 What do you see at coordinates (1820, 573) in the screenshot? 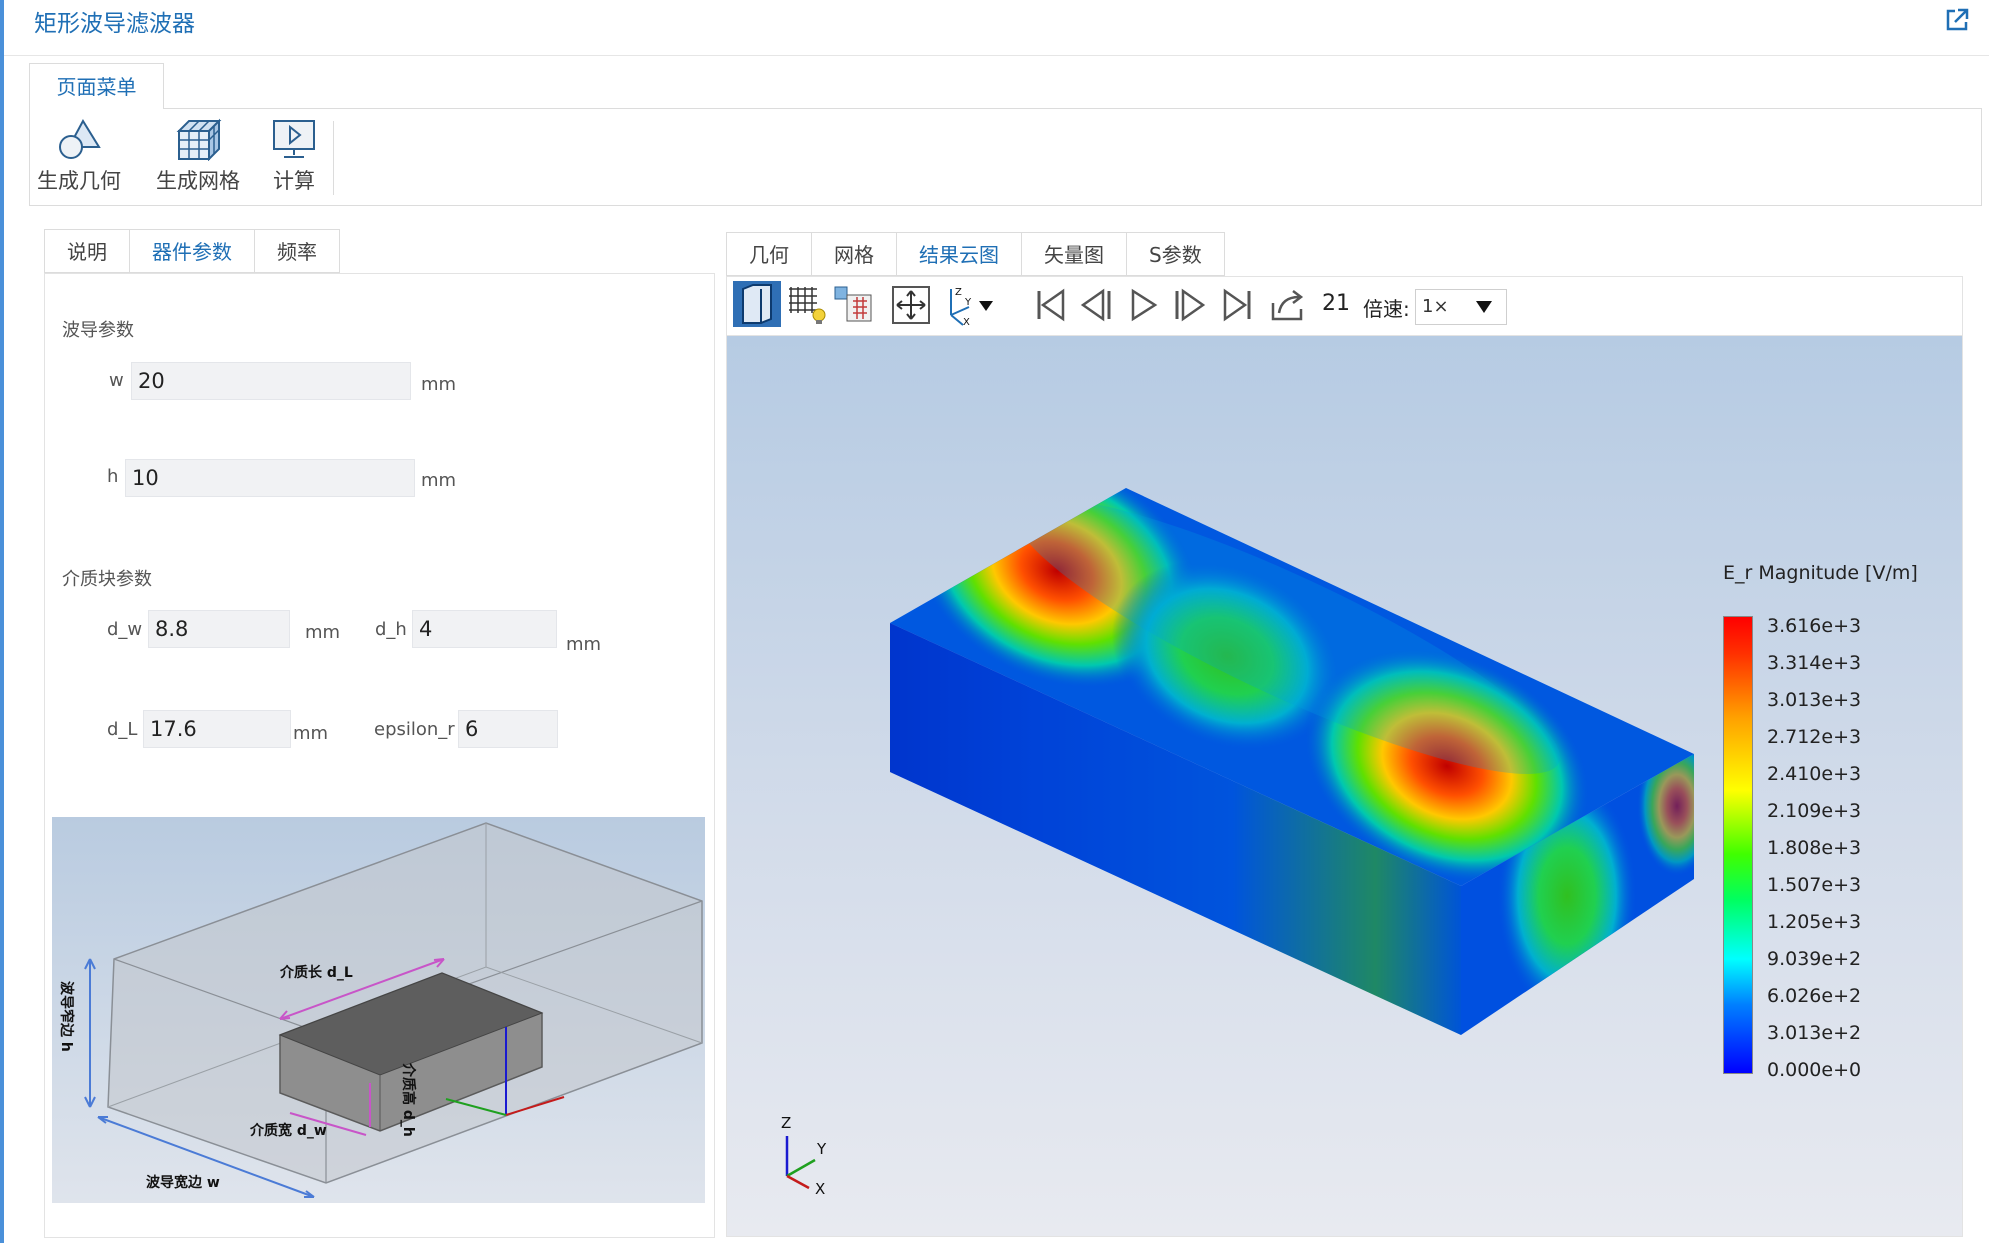
I see `colorbar-title: E_r Magnitude [V/m]` at bounding box center [1820, 573].